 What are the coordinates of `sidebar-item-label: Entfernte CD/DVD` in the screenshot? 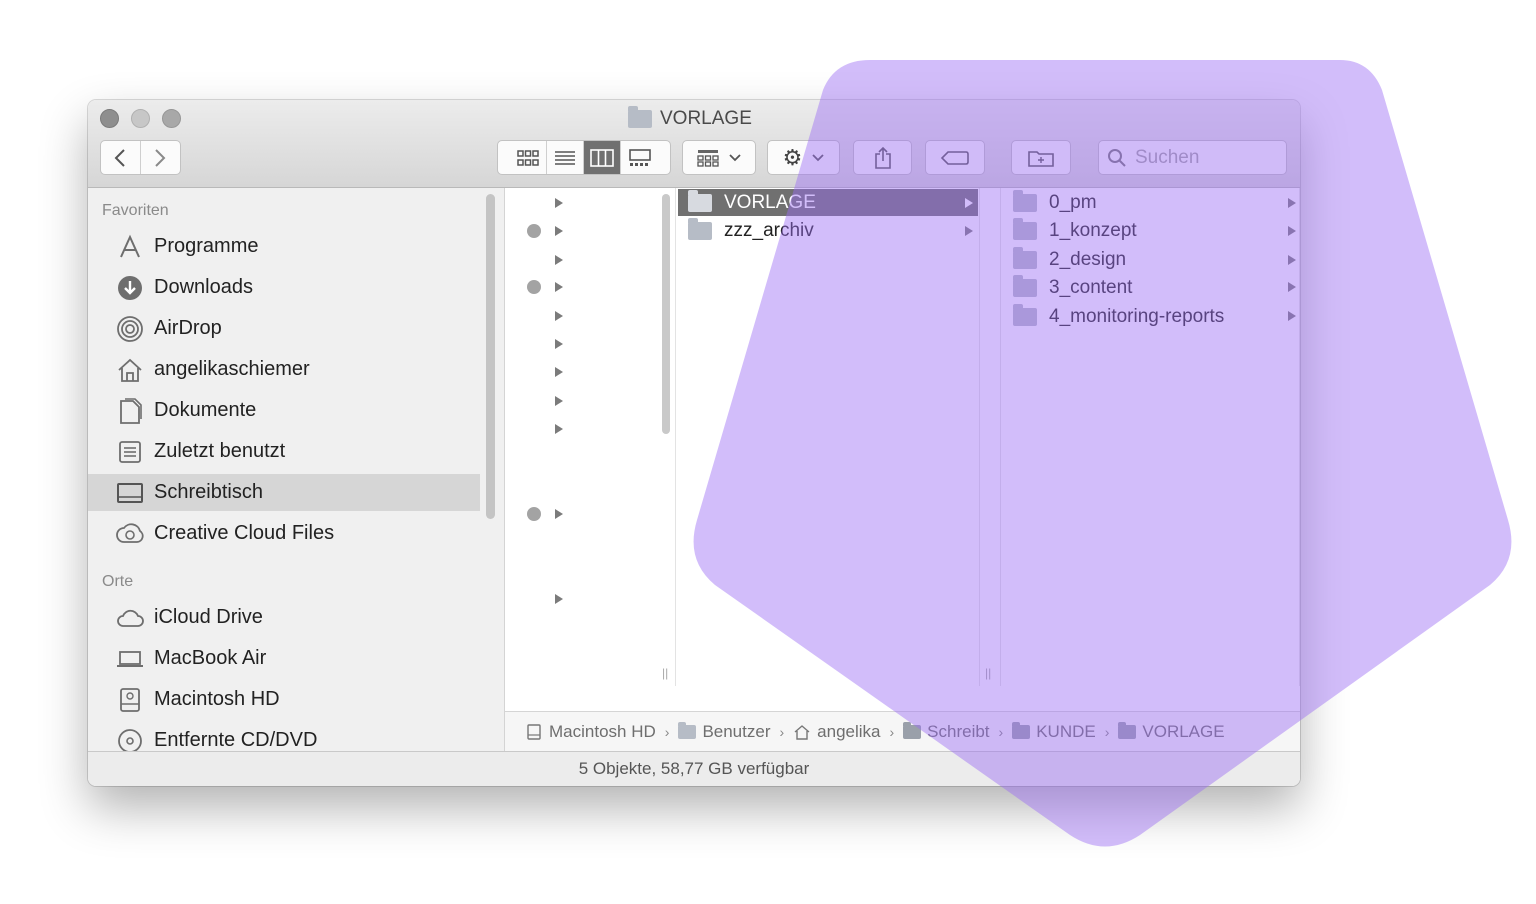 It's located at (236, 740).